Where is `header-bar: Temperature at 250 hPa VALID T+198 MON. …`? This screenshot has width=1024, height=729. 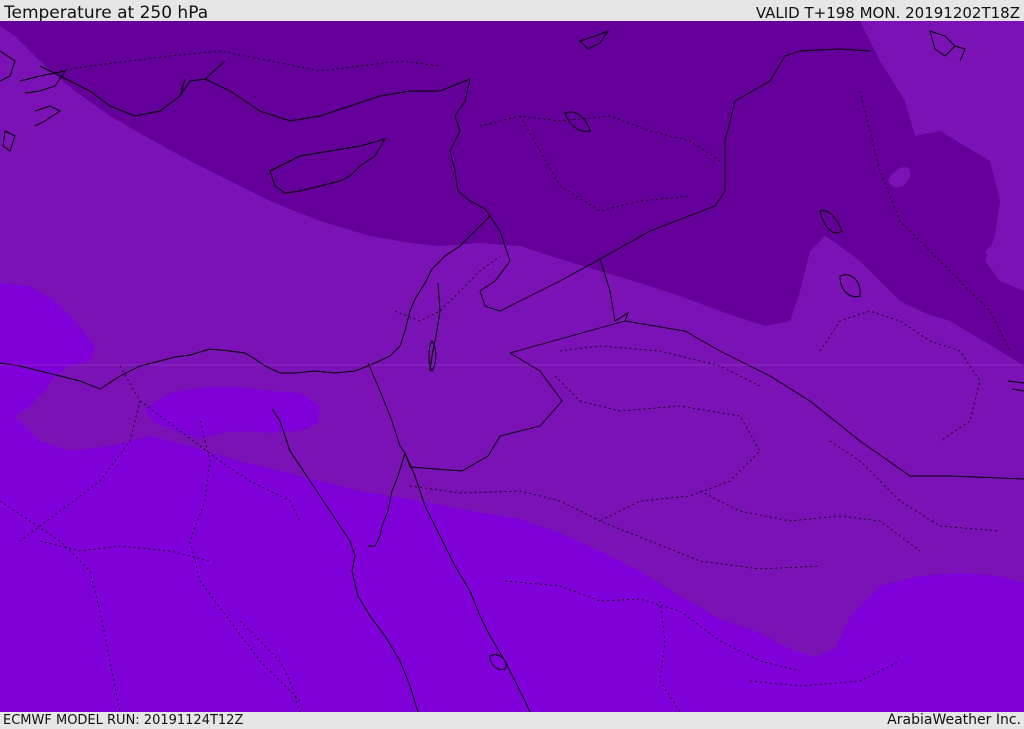
header-bar: Temperature at 250 hPa VALID T+198 MON. … is located at coordinates (512, 11).